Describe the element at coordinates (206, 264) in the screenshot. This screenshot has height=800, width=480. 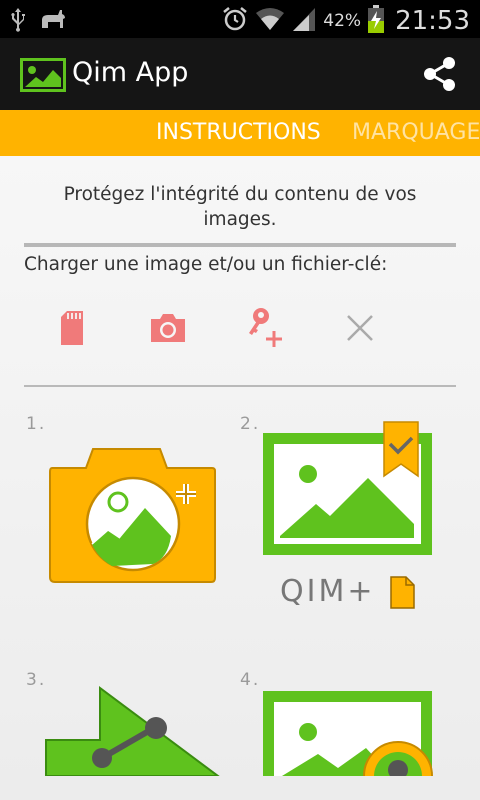
I see `load-label: Charger une image et/ou un fichier-clé:` at that location.